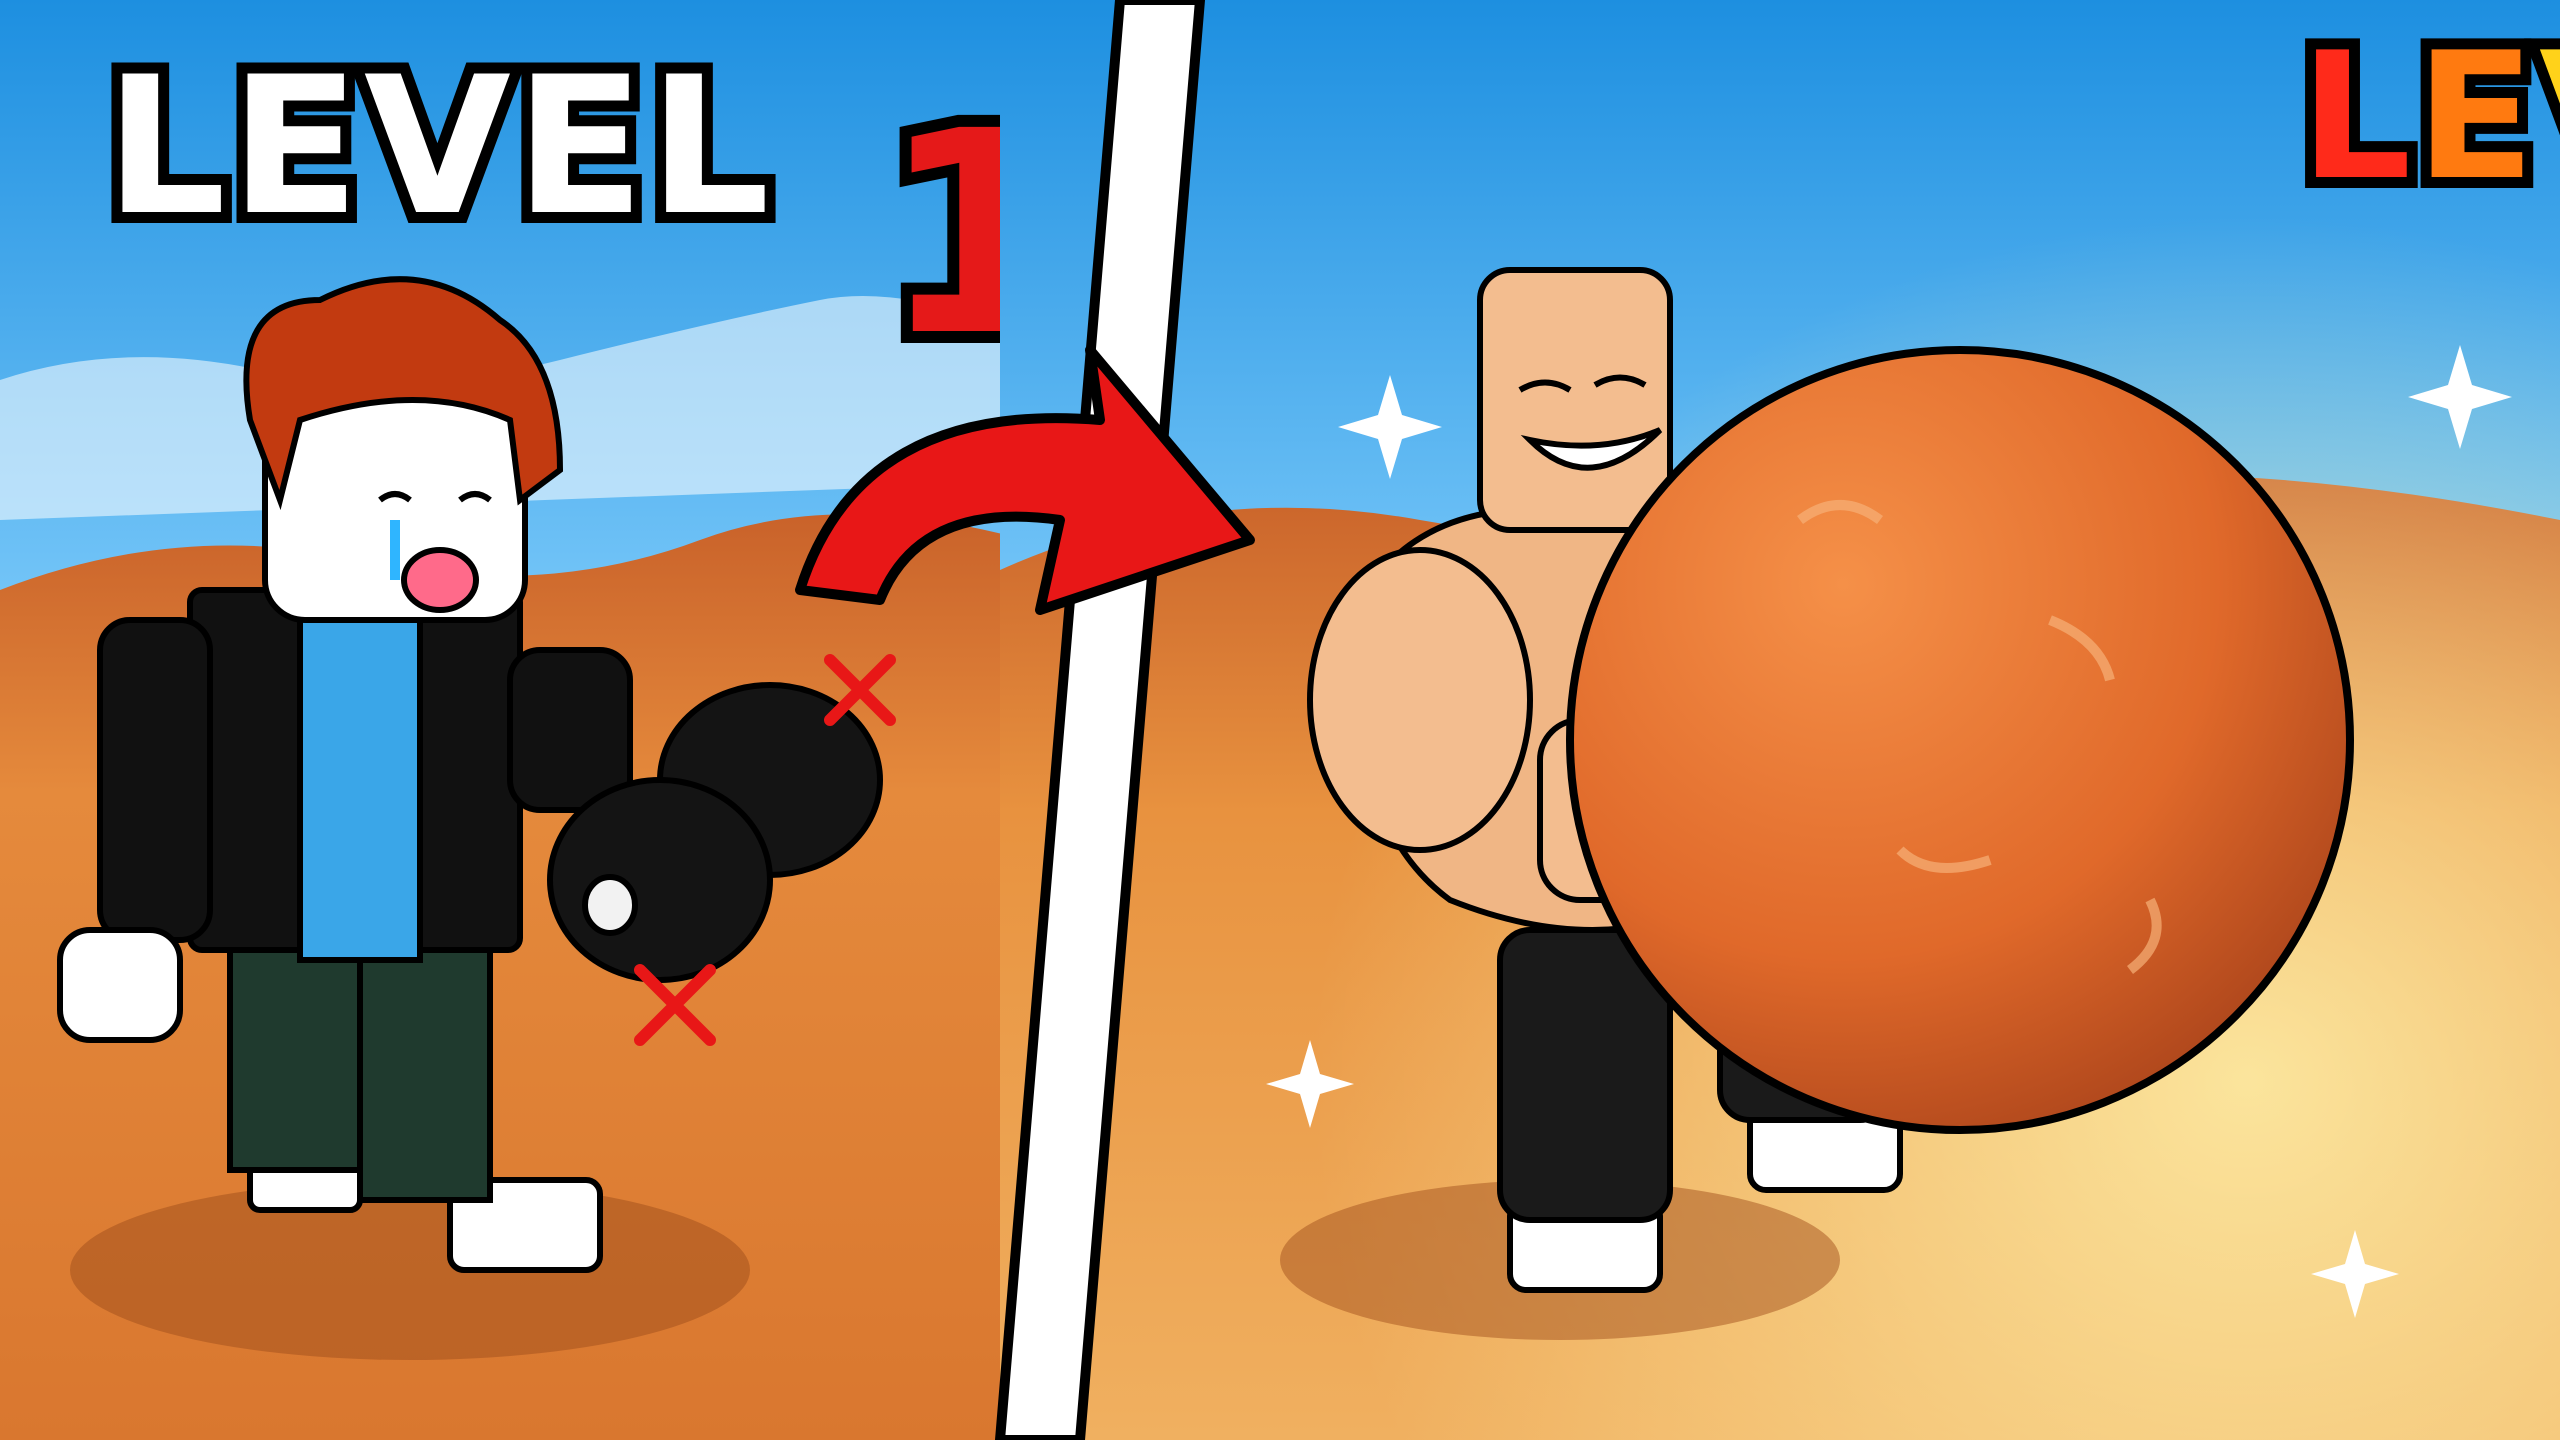 The image size is (2560, 1440). What do you see at coordinates (425, 1065) in the screenshot?
I see `right-leg` at bounding box center [425, 1065].